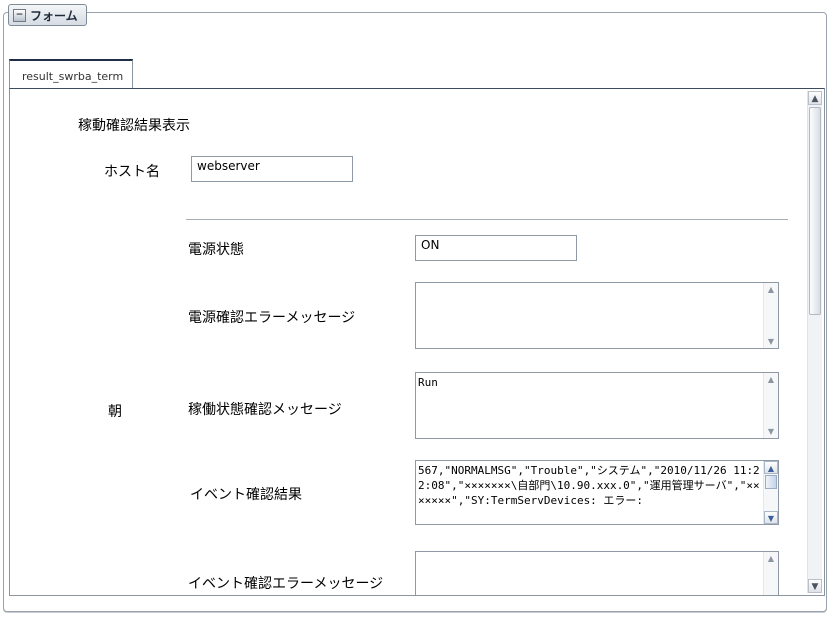  I want to click on tab-result-swrba-term: result_swrba_term, so click(71, 74).